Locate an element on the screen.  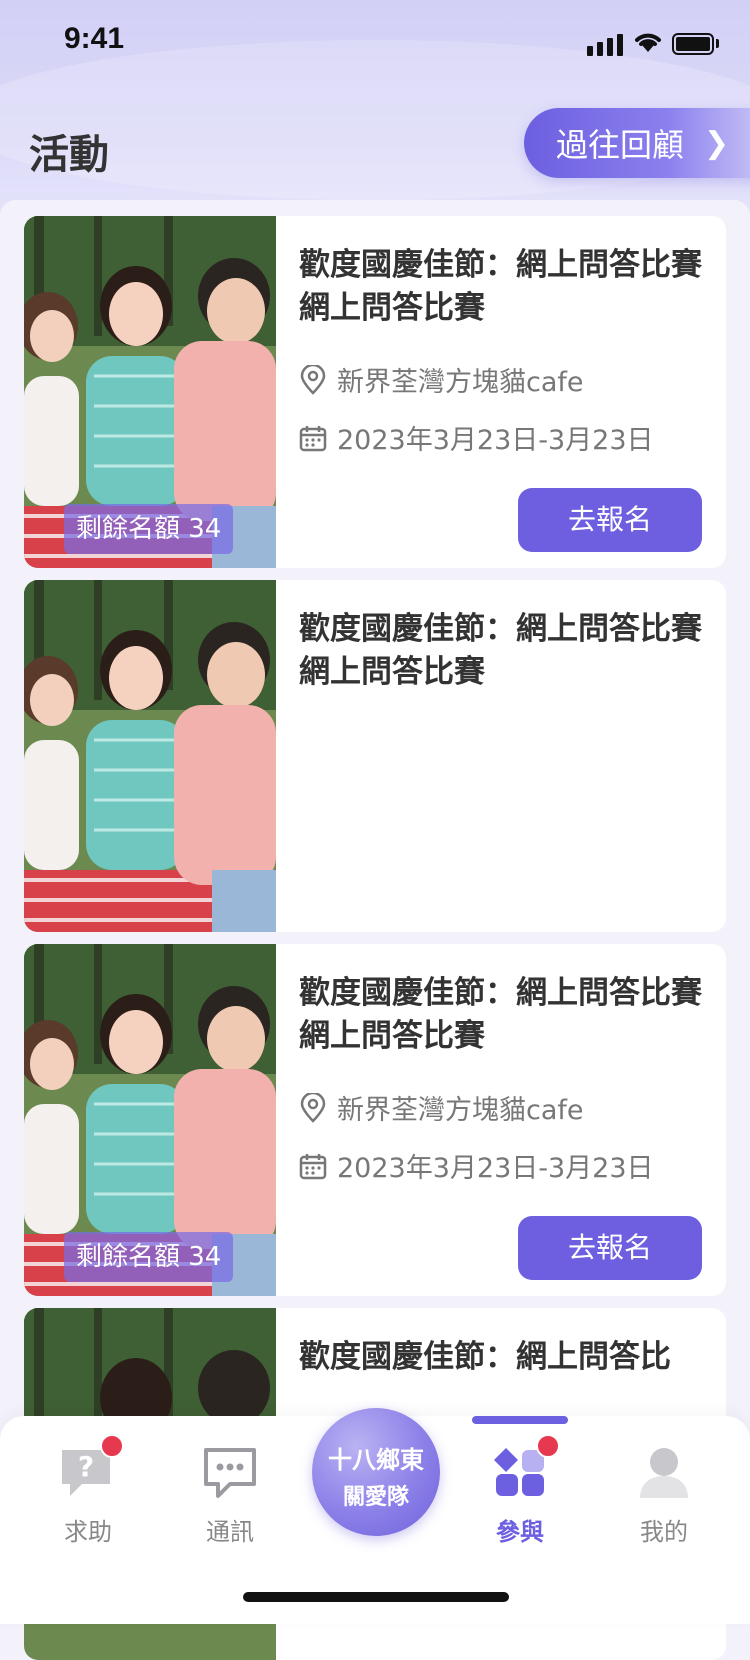
tab-label: 我的 is located at coordinates (664, 1532).